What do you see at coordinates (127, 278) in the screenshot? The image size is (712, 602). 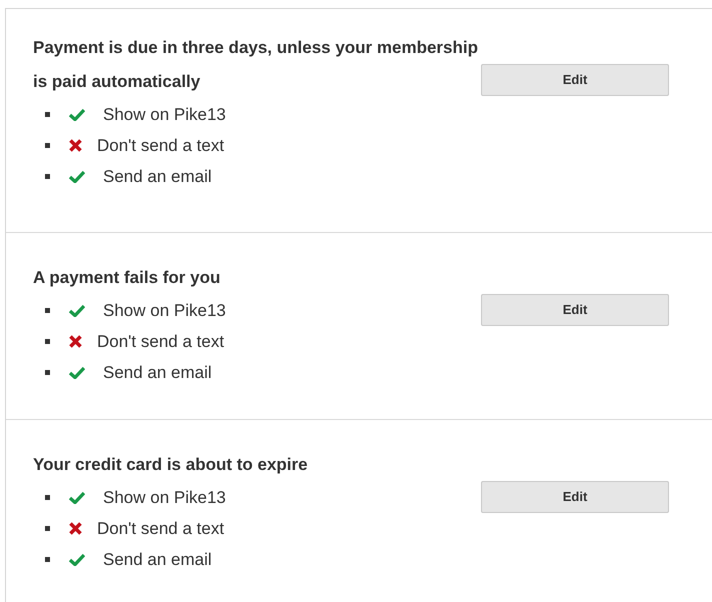 I see `notification-title: A payment fails for you` at bounding box center [127, 278].